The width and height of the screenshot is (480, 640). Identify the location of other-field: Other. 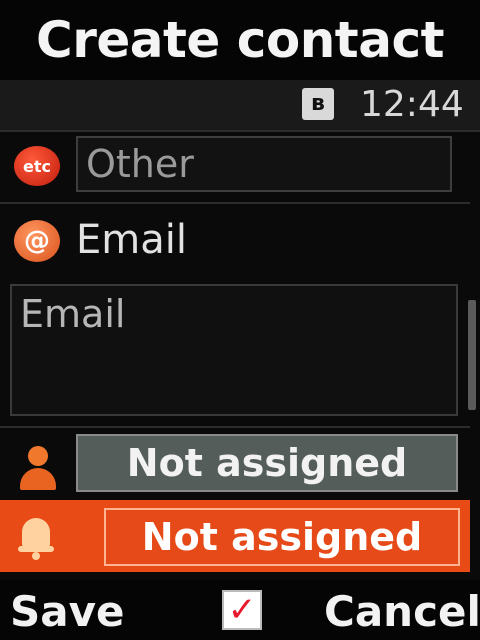
(264, 164).